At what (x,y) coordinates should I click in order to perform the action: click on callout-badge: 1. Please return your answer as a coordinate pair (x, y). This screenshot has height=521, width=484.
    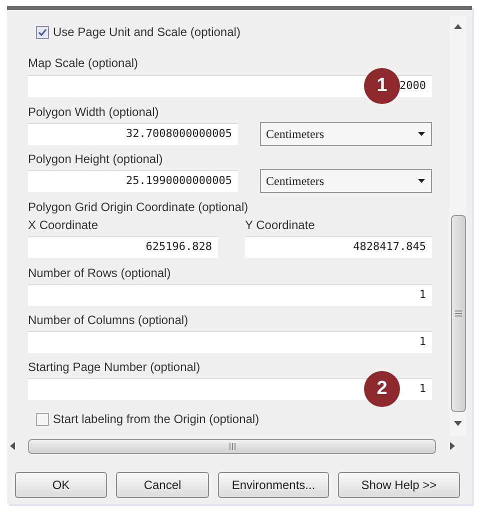
    Looking at the image, I should click on (382, 86).